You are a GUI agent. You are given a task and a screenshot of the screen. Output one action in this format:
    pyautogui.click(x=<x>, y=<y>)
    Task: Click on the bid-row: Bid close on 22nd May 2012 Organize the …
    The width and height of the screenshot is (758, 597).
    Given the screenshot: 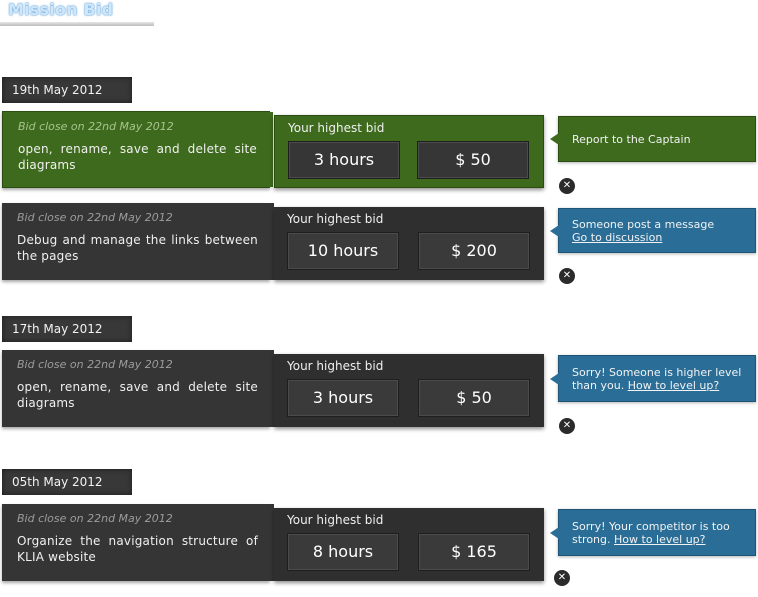 What is the action you would take?
    pyautogui.click(x=273, y=542)
    